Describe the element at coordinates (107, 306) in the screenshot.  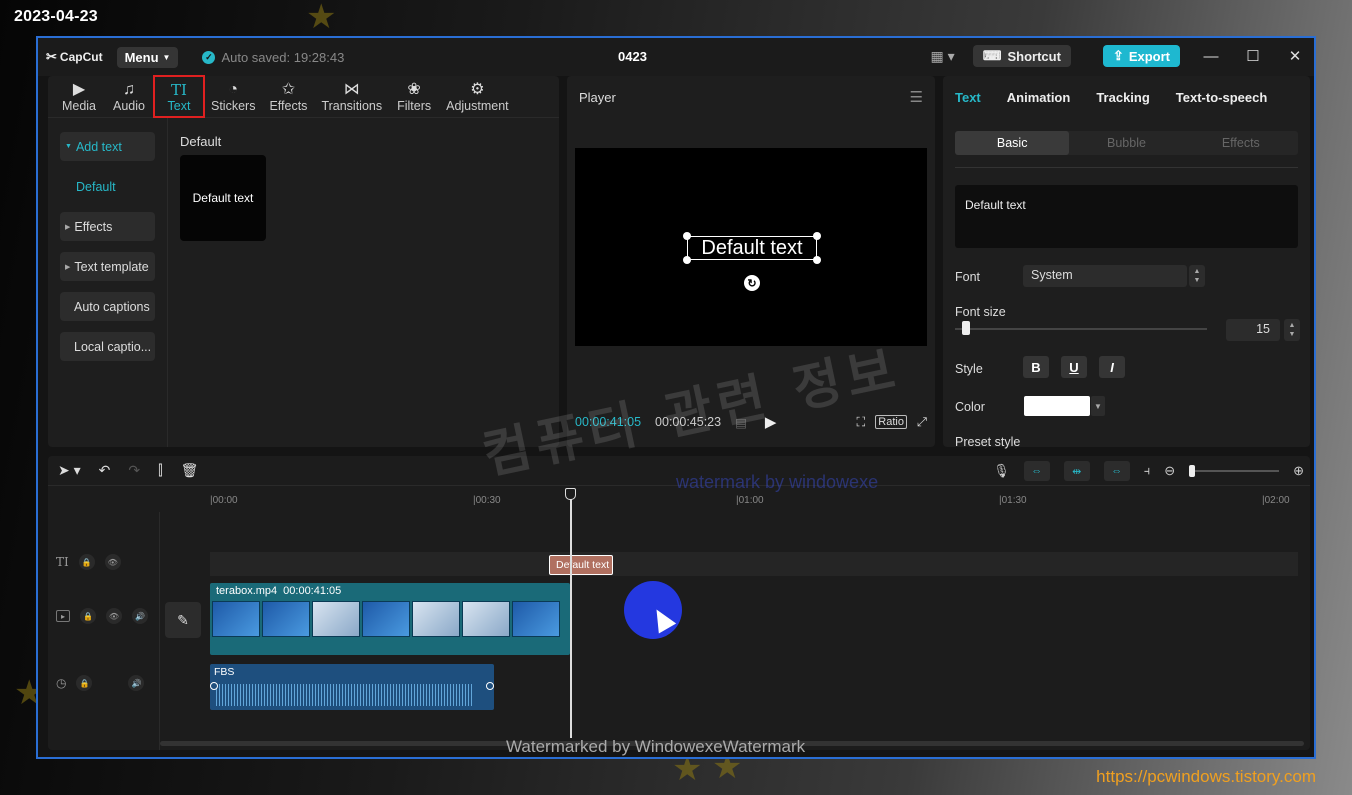
I see `sidebar-item-auto-captions: Auto captions` at that location.